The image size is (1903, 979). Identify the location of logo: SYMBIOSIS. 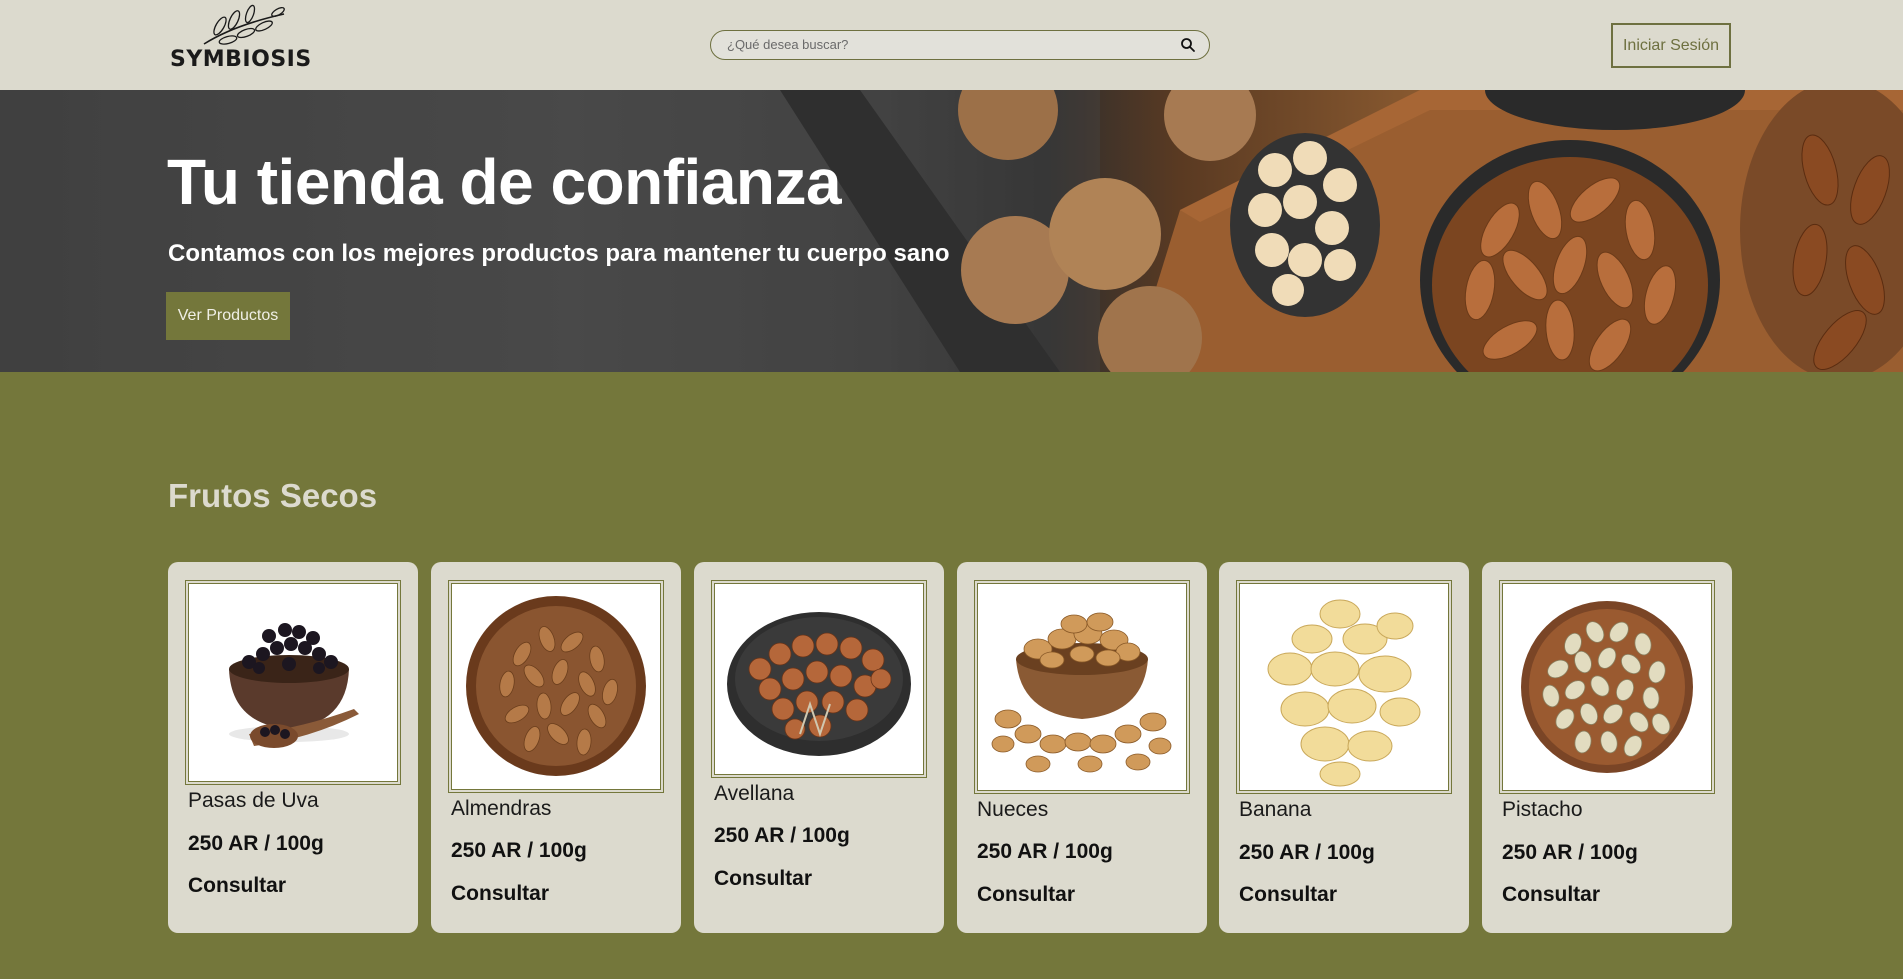
(241, 39).